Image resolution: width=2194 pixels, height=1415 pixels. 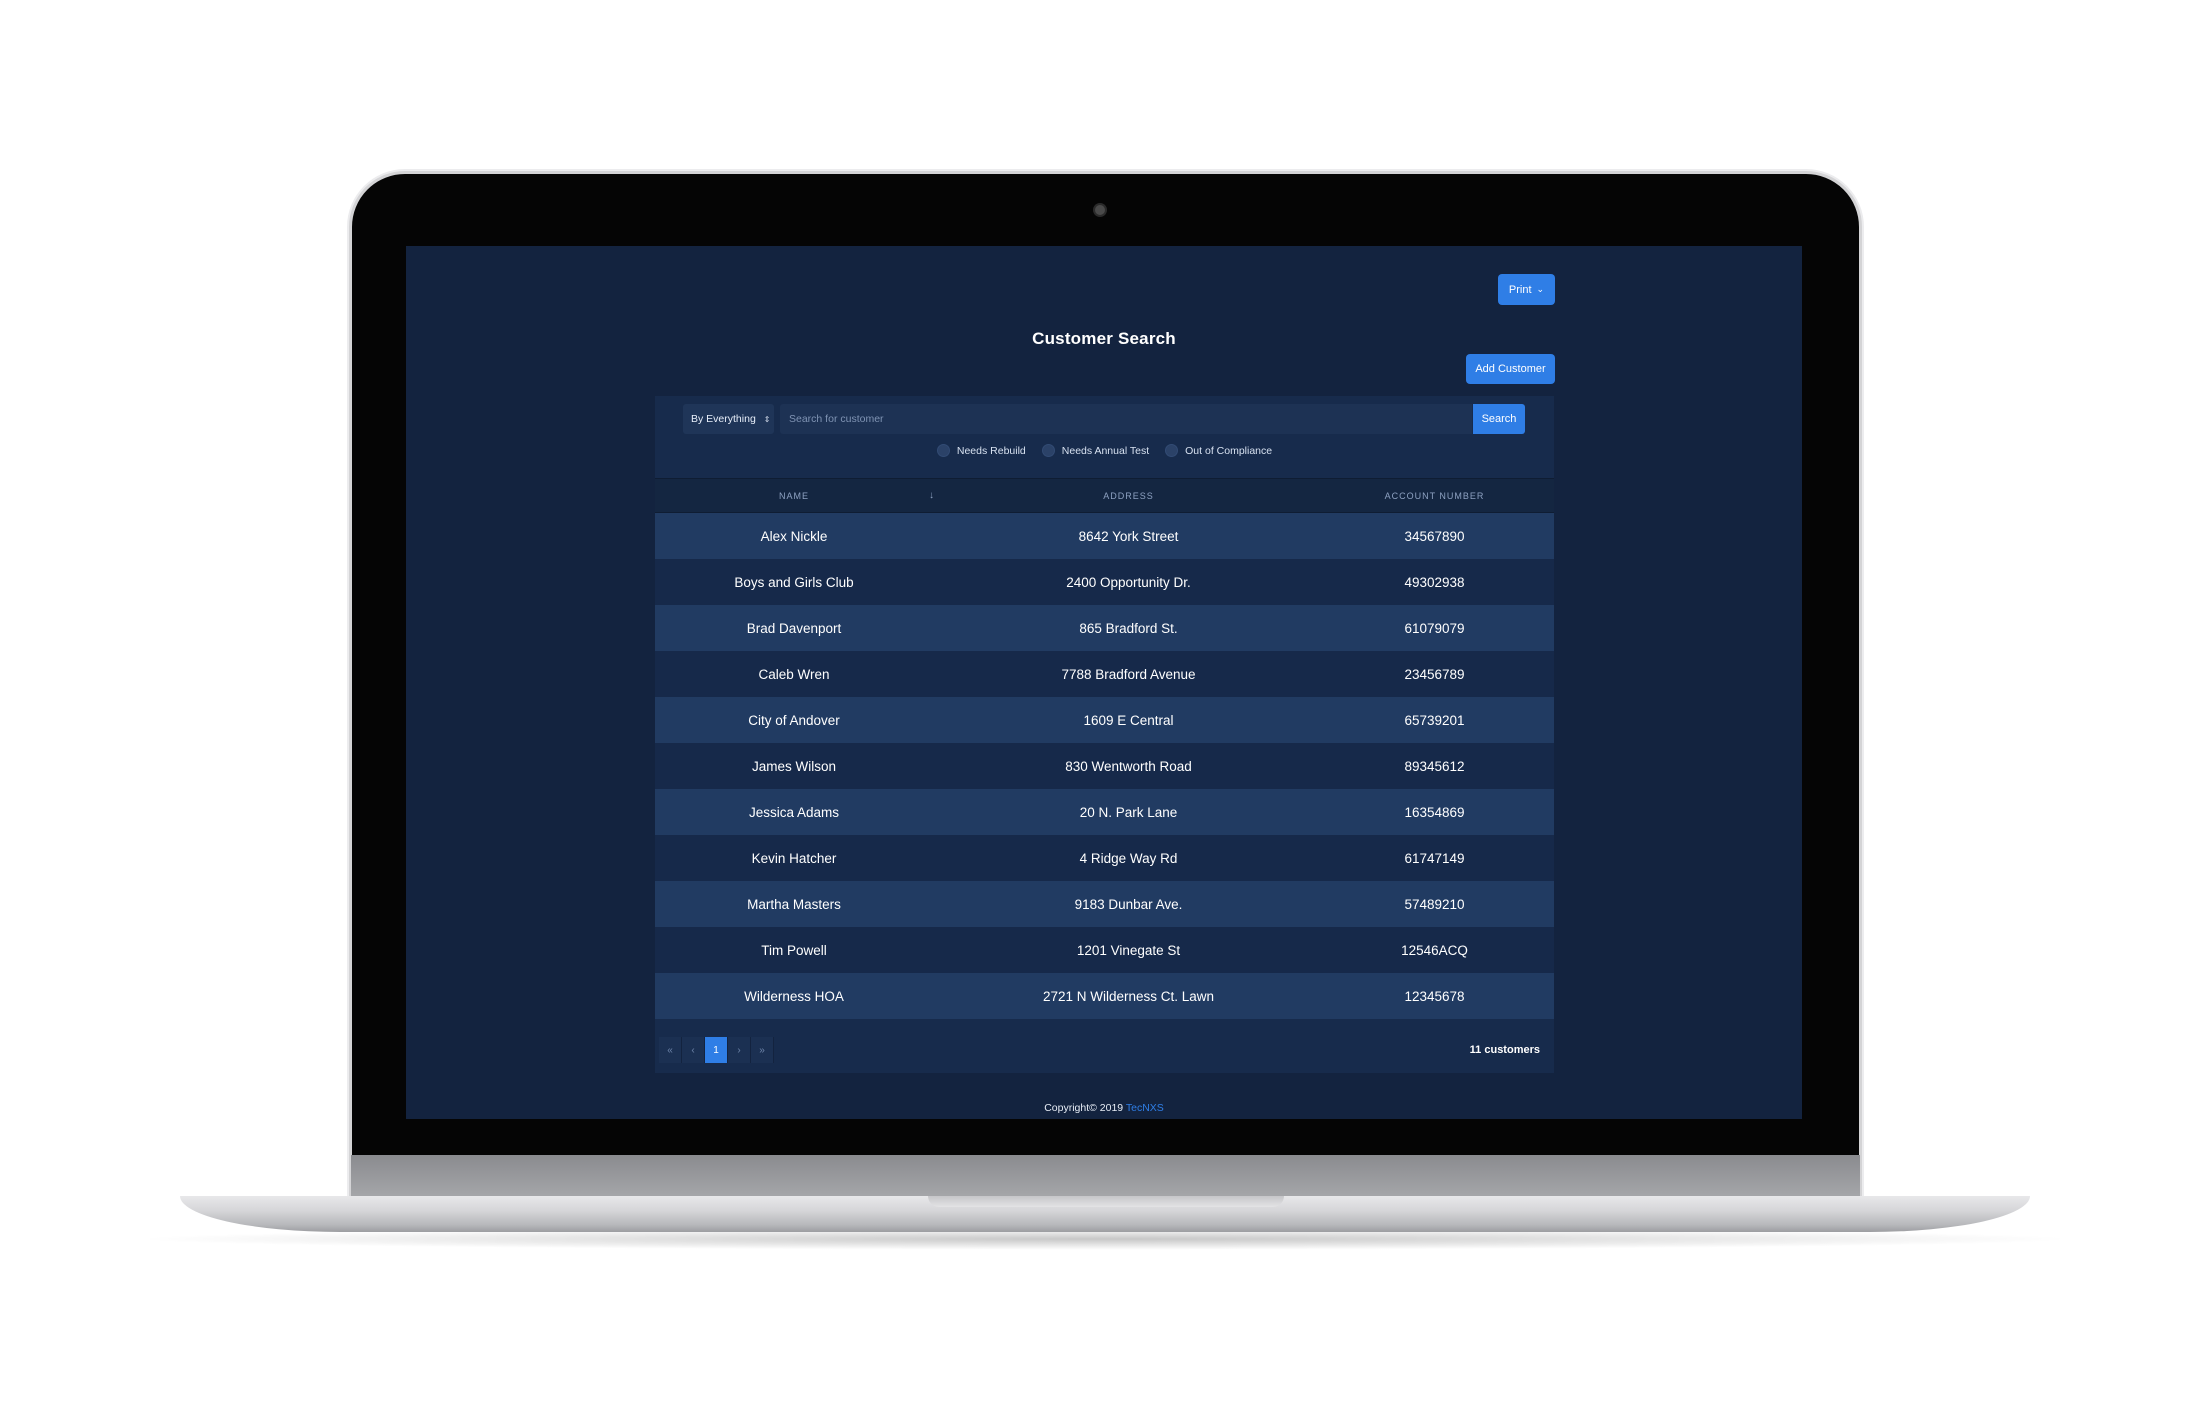 I want to click on table-row: Kevin Hatcher 4 Ridge Way Rd 61747149, so click(x=1104, y=858).